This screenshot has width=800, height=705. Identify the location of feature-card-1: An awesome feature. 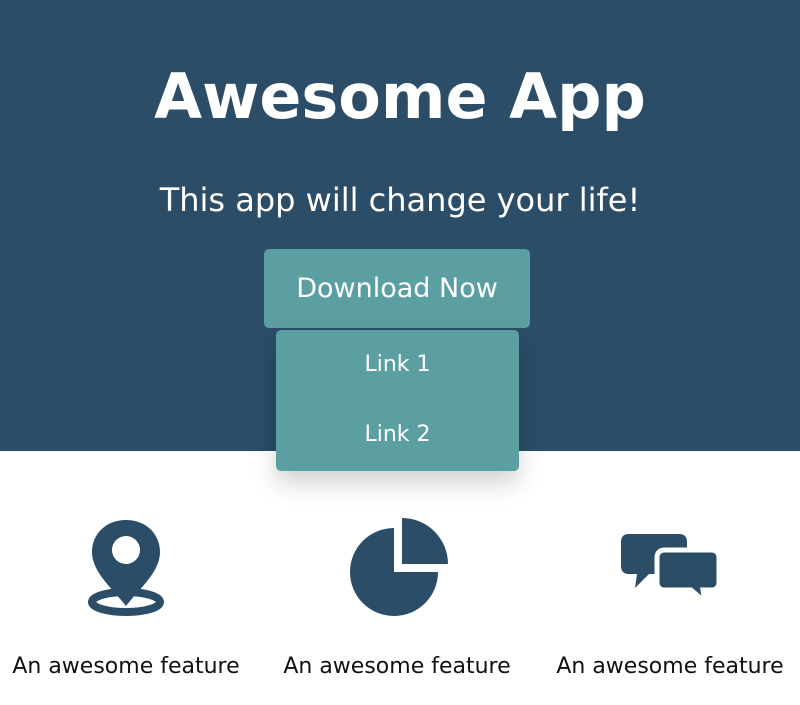
(129, 605).